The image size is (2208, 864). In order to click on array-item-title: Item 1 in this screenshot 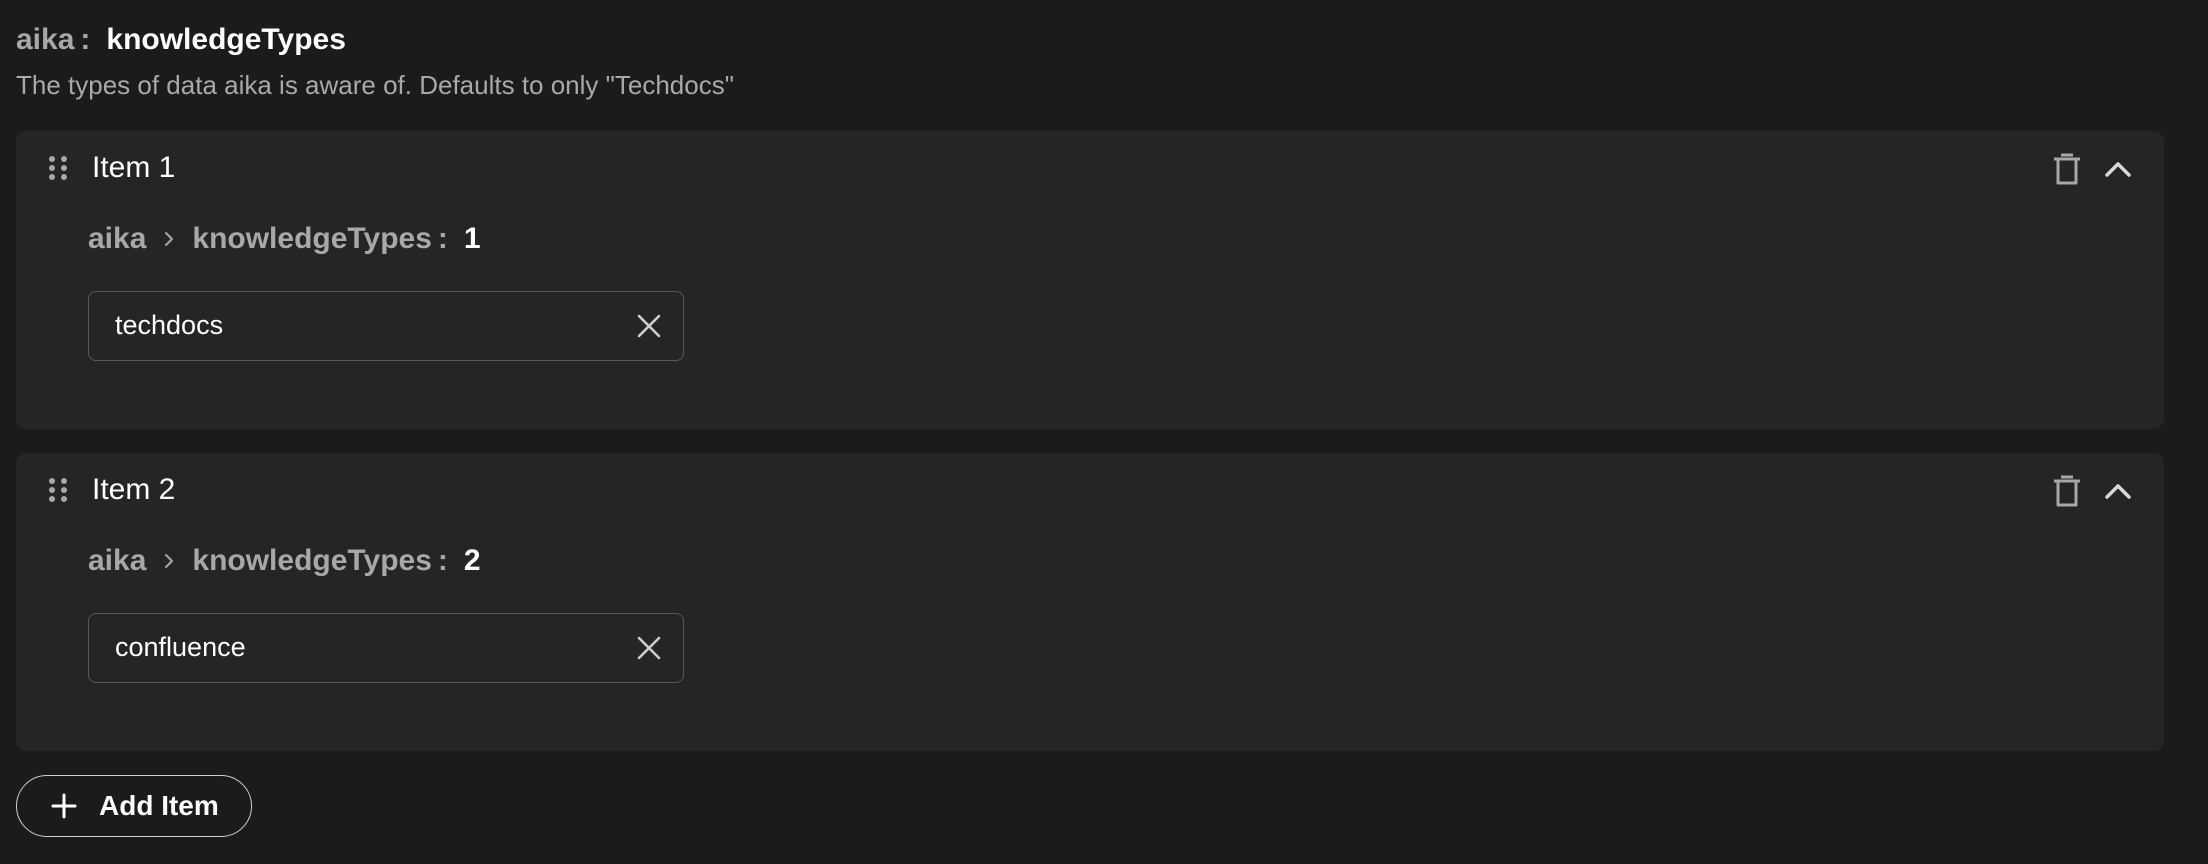, I will do `click(134, 167)`.